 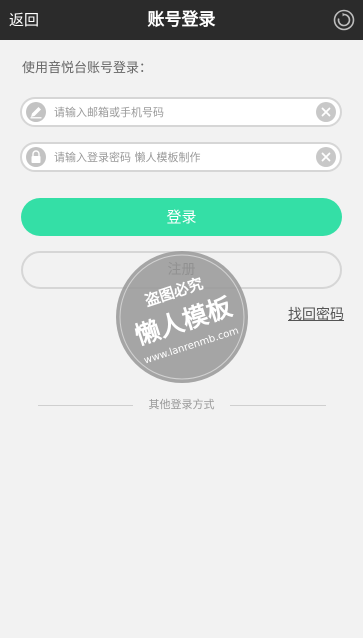 I want to click on username-field, so click(x=181, y=112).